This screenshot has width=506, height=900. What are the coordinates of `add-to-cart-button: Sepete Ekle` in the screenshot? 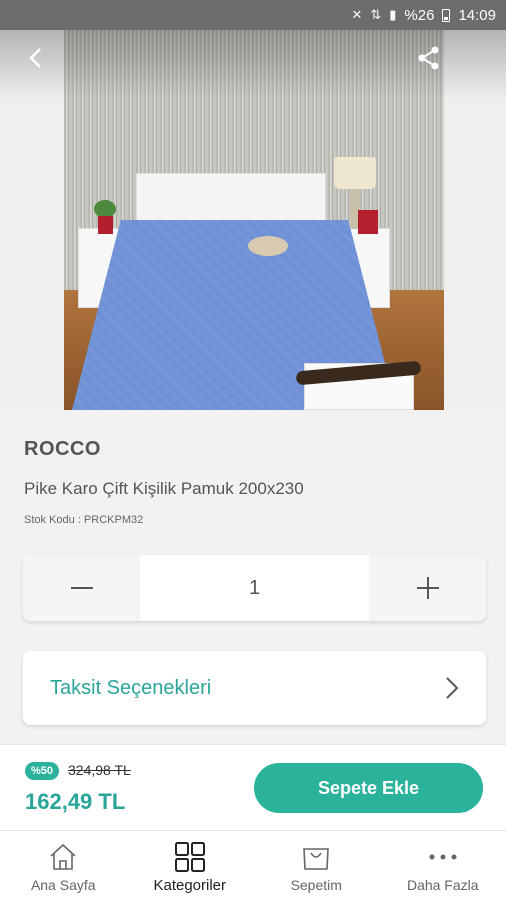 It's located at (368, 788).